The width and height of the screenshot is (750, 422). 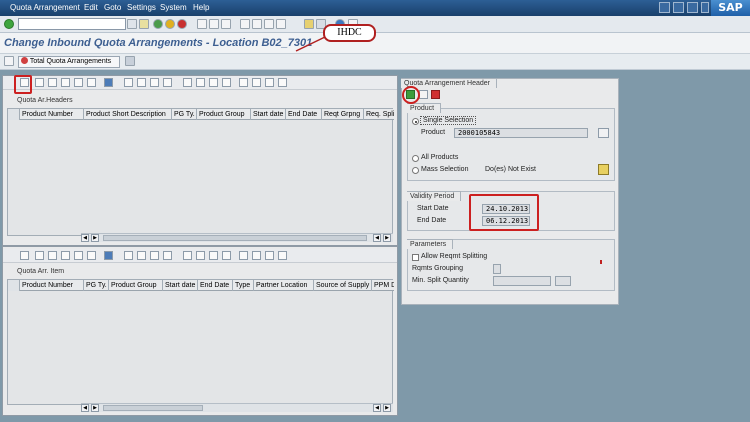 What do you see at coordinates (678, 7) in the screenshot?
I see `window-minimize-icon` at bounding box center [678, 7].